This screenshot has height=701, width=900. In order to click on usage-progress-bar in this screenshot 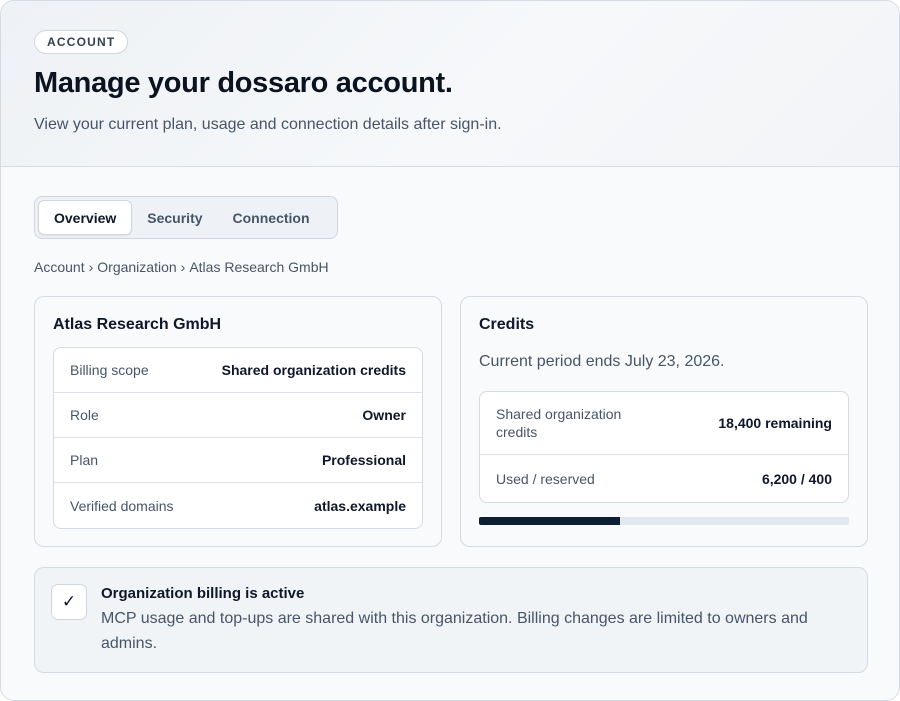, I will do `click(664, 521)`.